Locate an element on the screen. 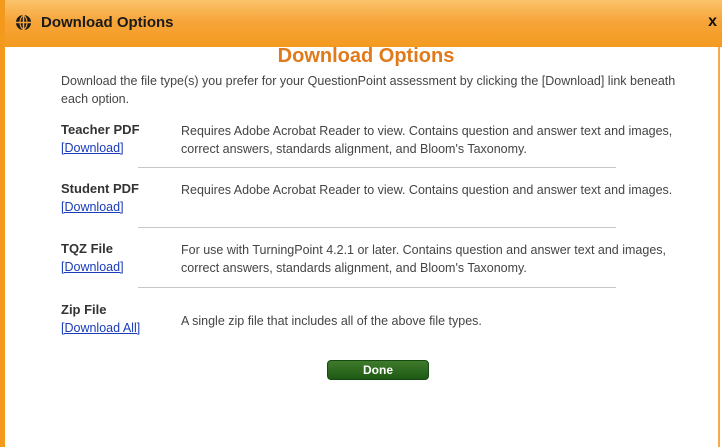  option-name: Student PDF is located at coordinates (100, 188).